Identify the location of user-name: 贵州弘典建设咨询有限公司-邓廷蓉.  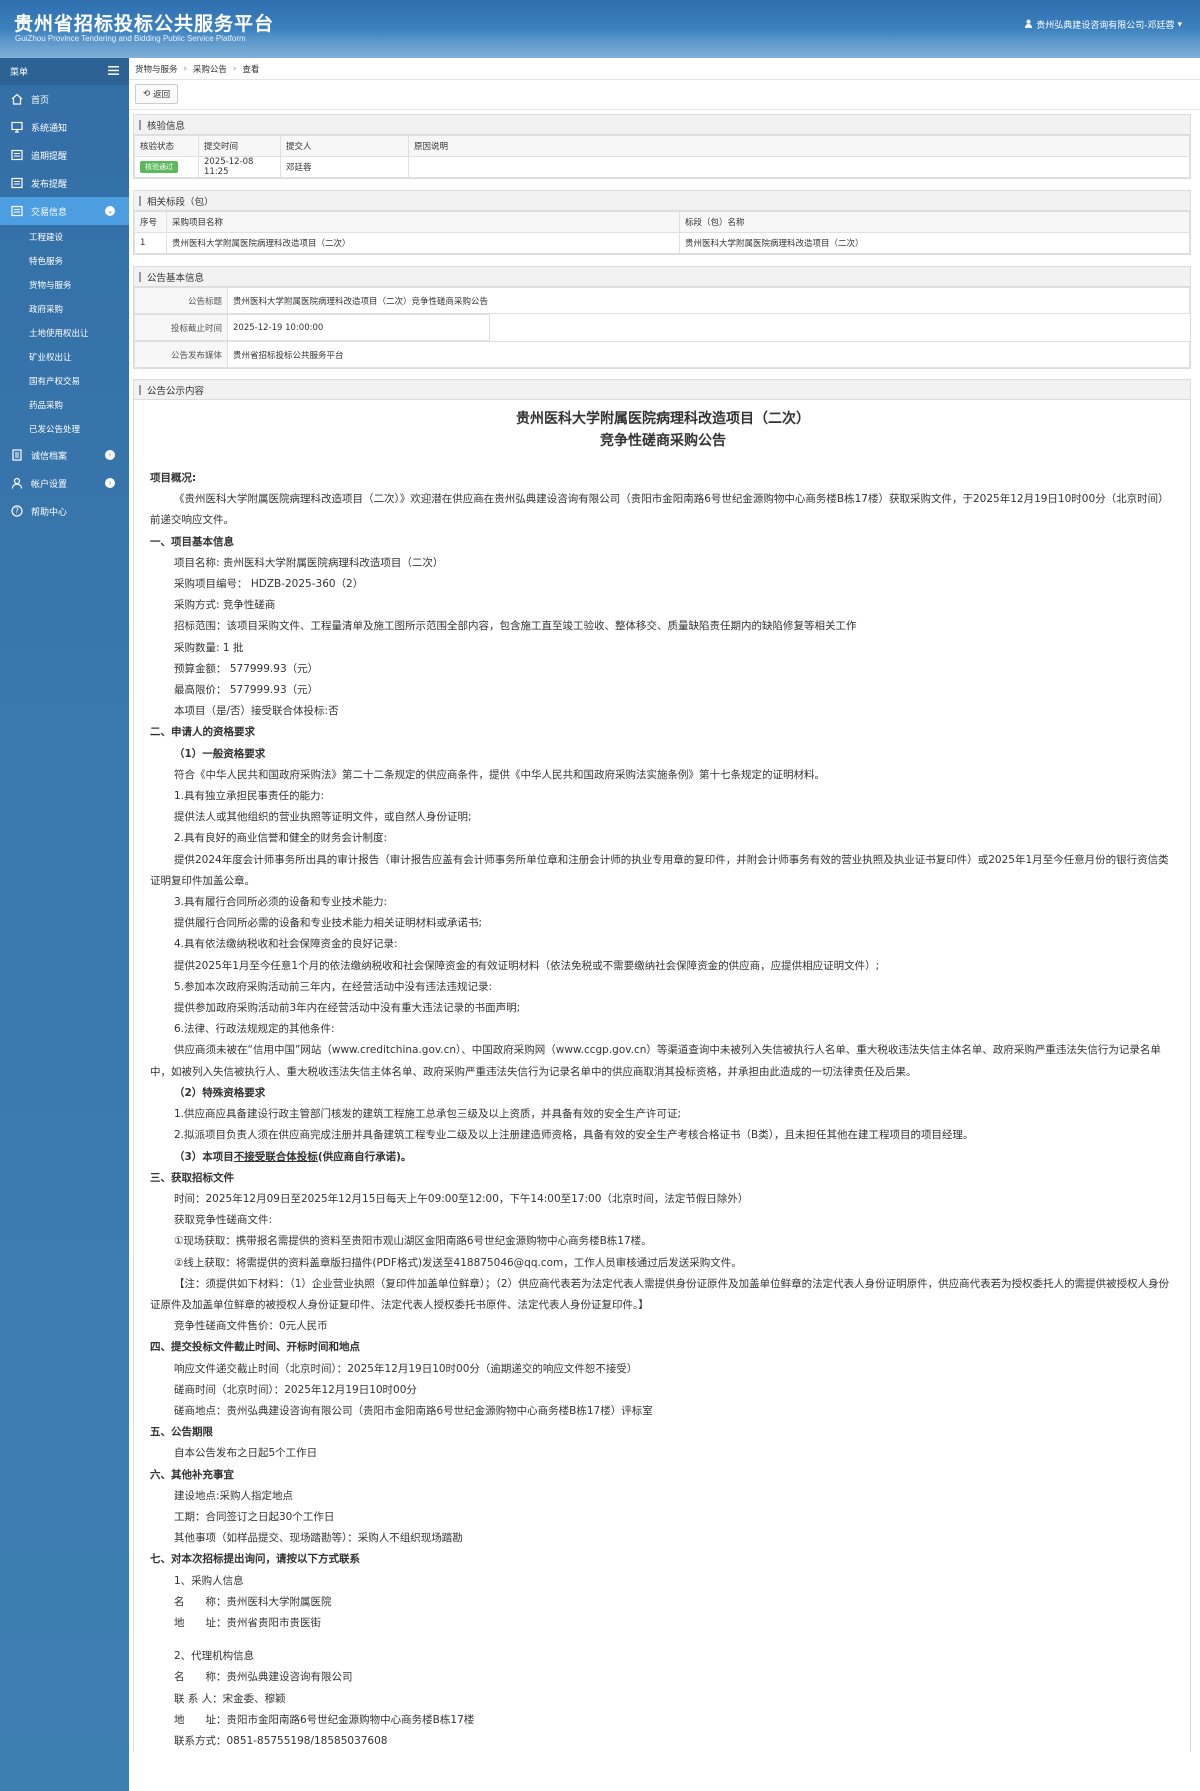
(1105, 26).